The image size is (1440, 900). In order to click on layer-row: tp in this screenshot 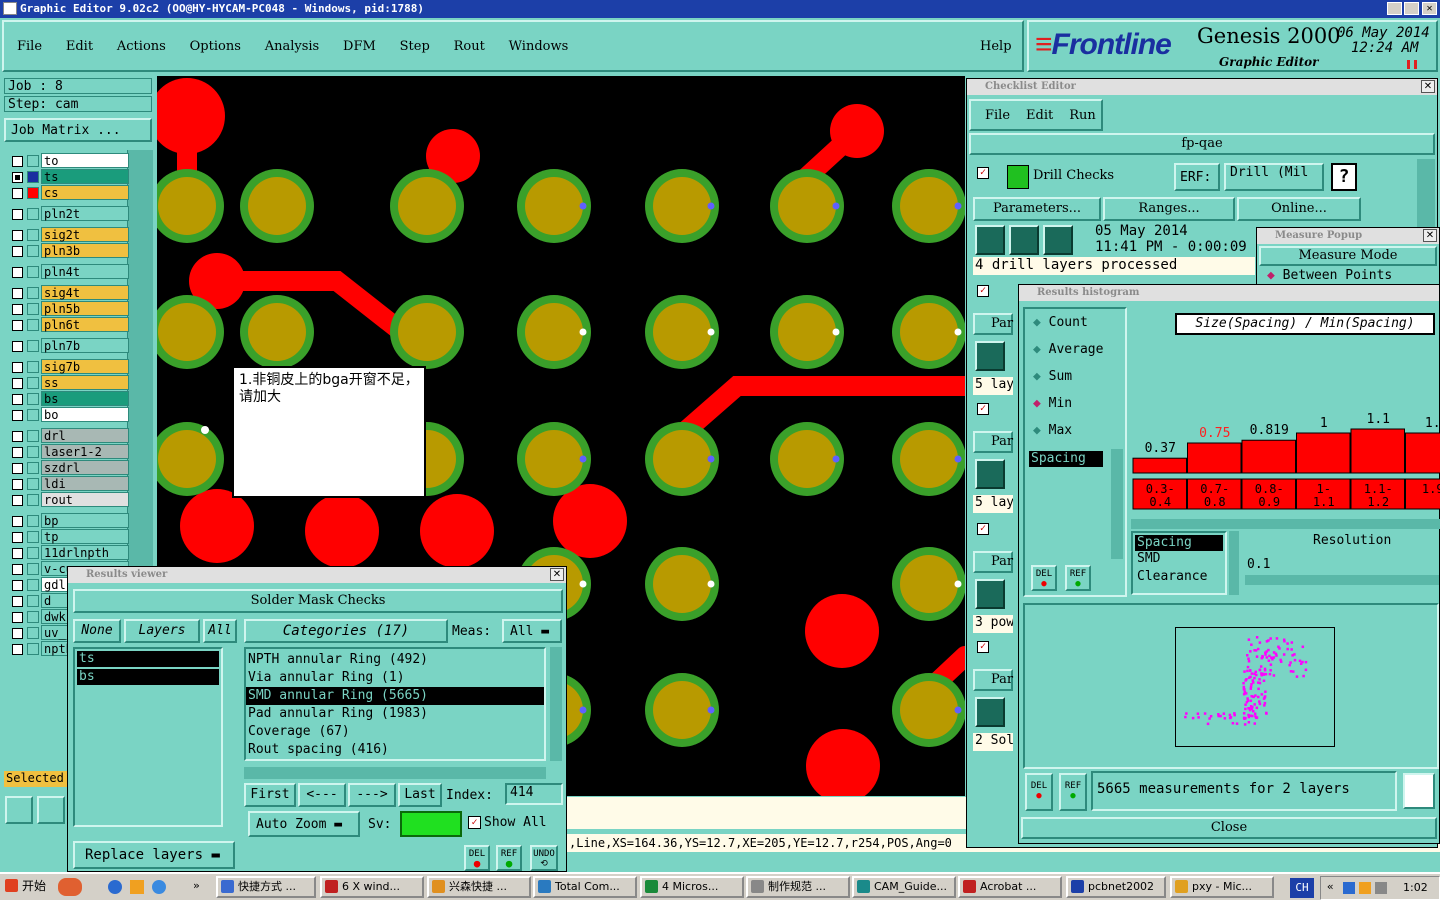, I will do `click(68, 537)`.